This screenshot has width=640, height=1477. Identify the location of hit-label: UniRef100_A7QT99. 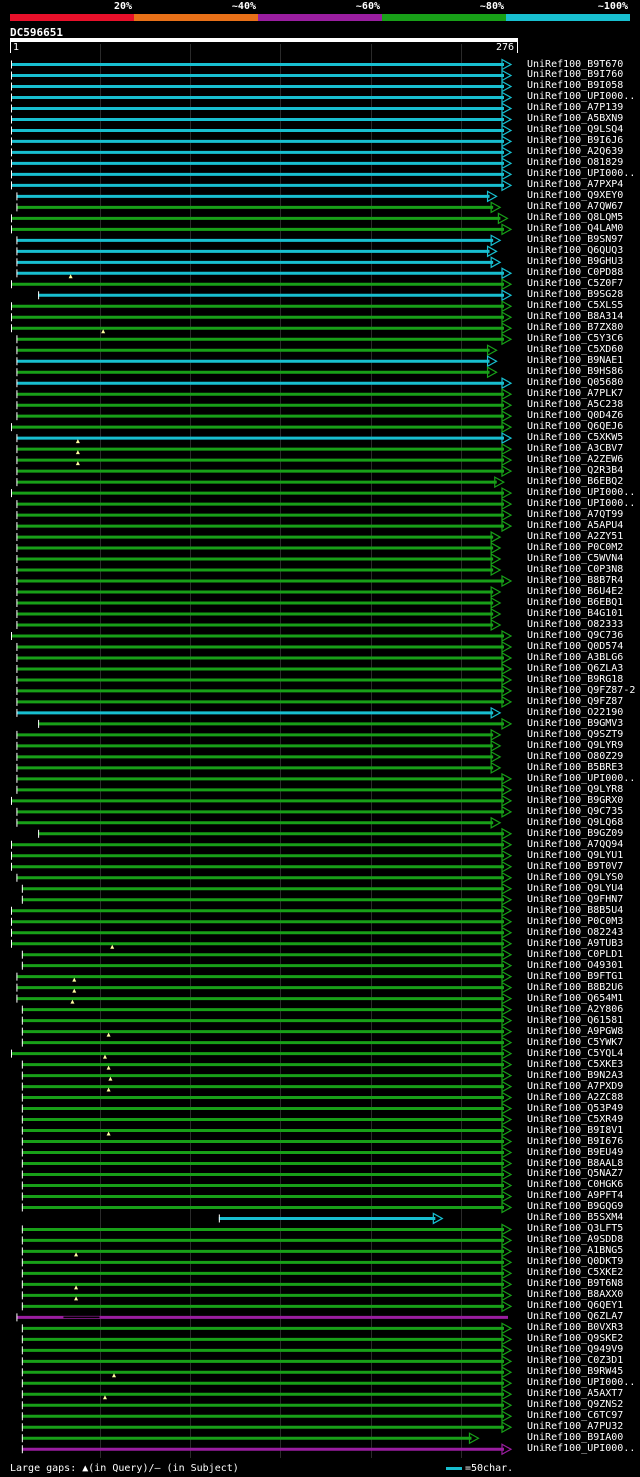
(575, 514).